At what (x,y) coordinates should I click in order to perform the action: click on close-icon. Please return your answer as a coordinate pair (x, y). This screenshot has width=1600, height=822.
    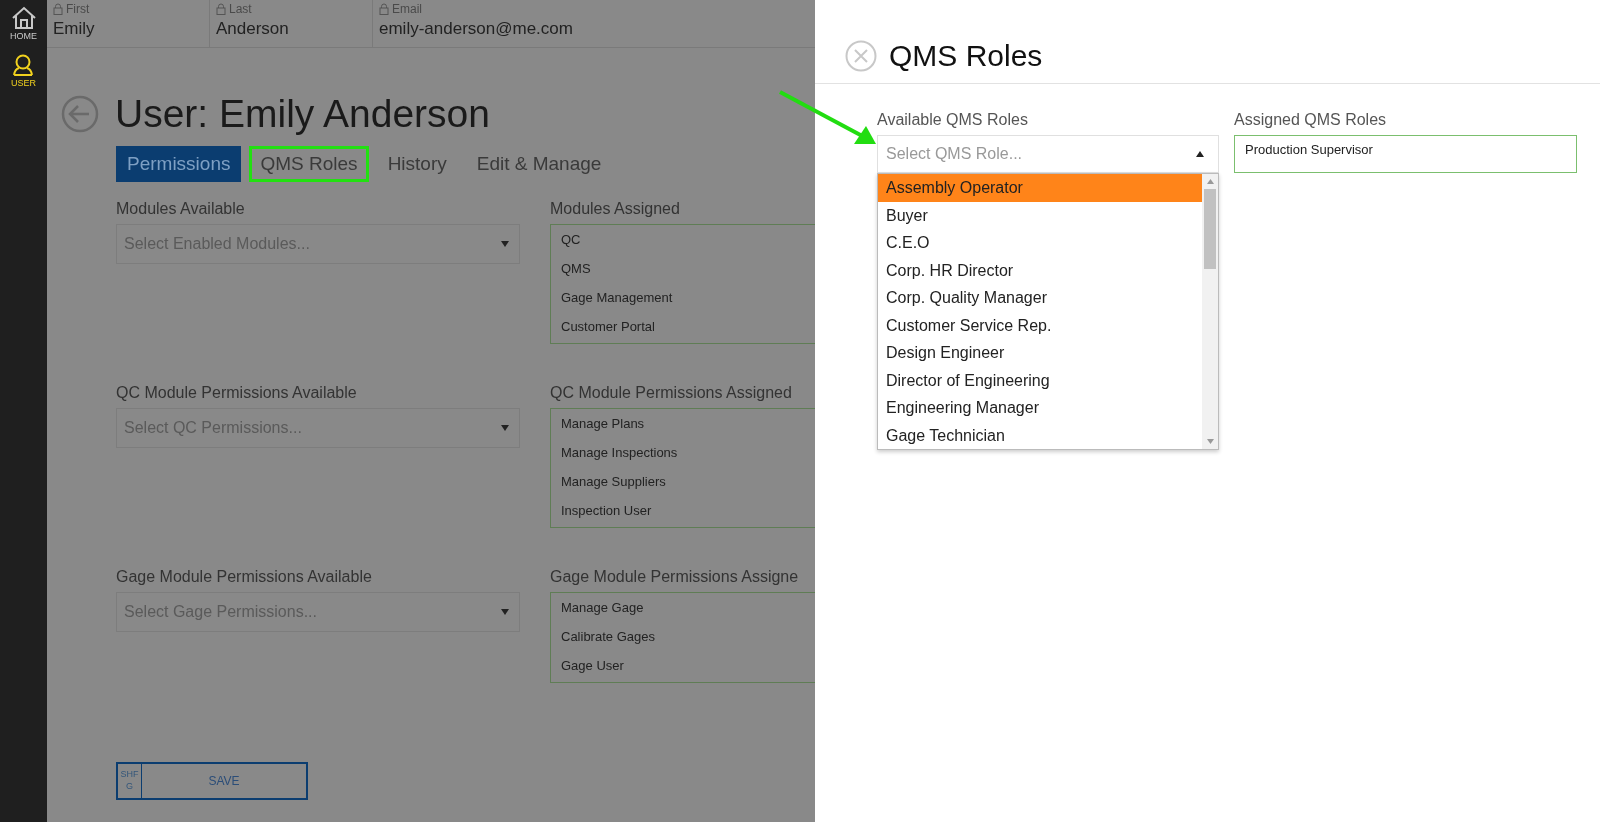
    Looking at the image, I should click on (861, 55).